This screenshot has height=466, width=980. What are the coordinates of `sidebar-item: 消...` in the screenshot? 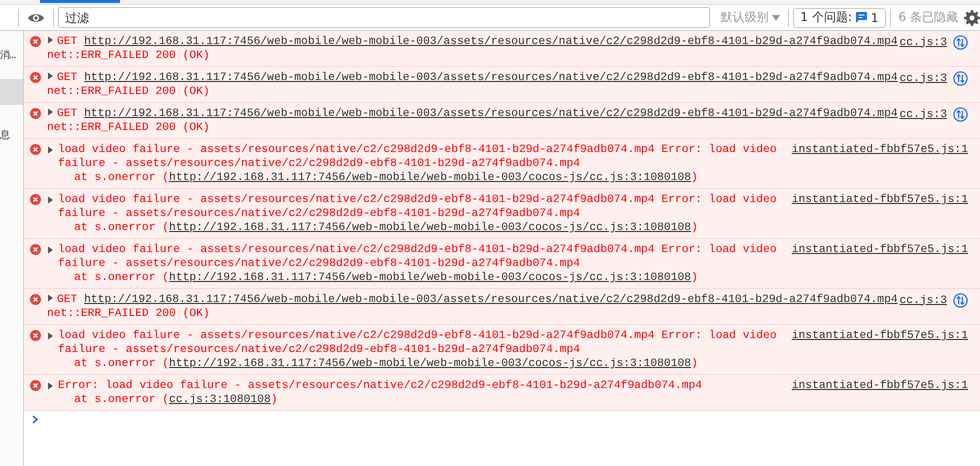 It's located at (11, 55).